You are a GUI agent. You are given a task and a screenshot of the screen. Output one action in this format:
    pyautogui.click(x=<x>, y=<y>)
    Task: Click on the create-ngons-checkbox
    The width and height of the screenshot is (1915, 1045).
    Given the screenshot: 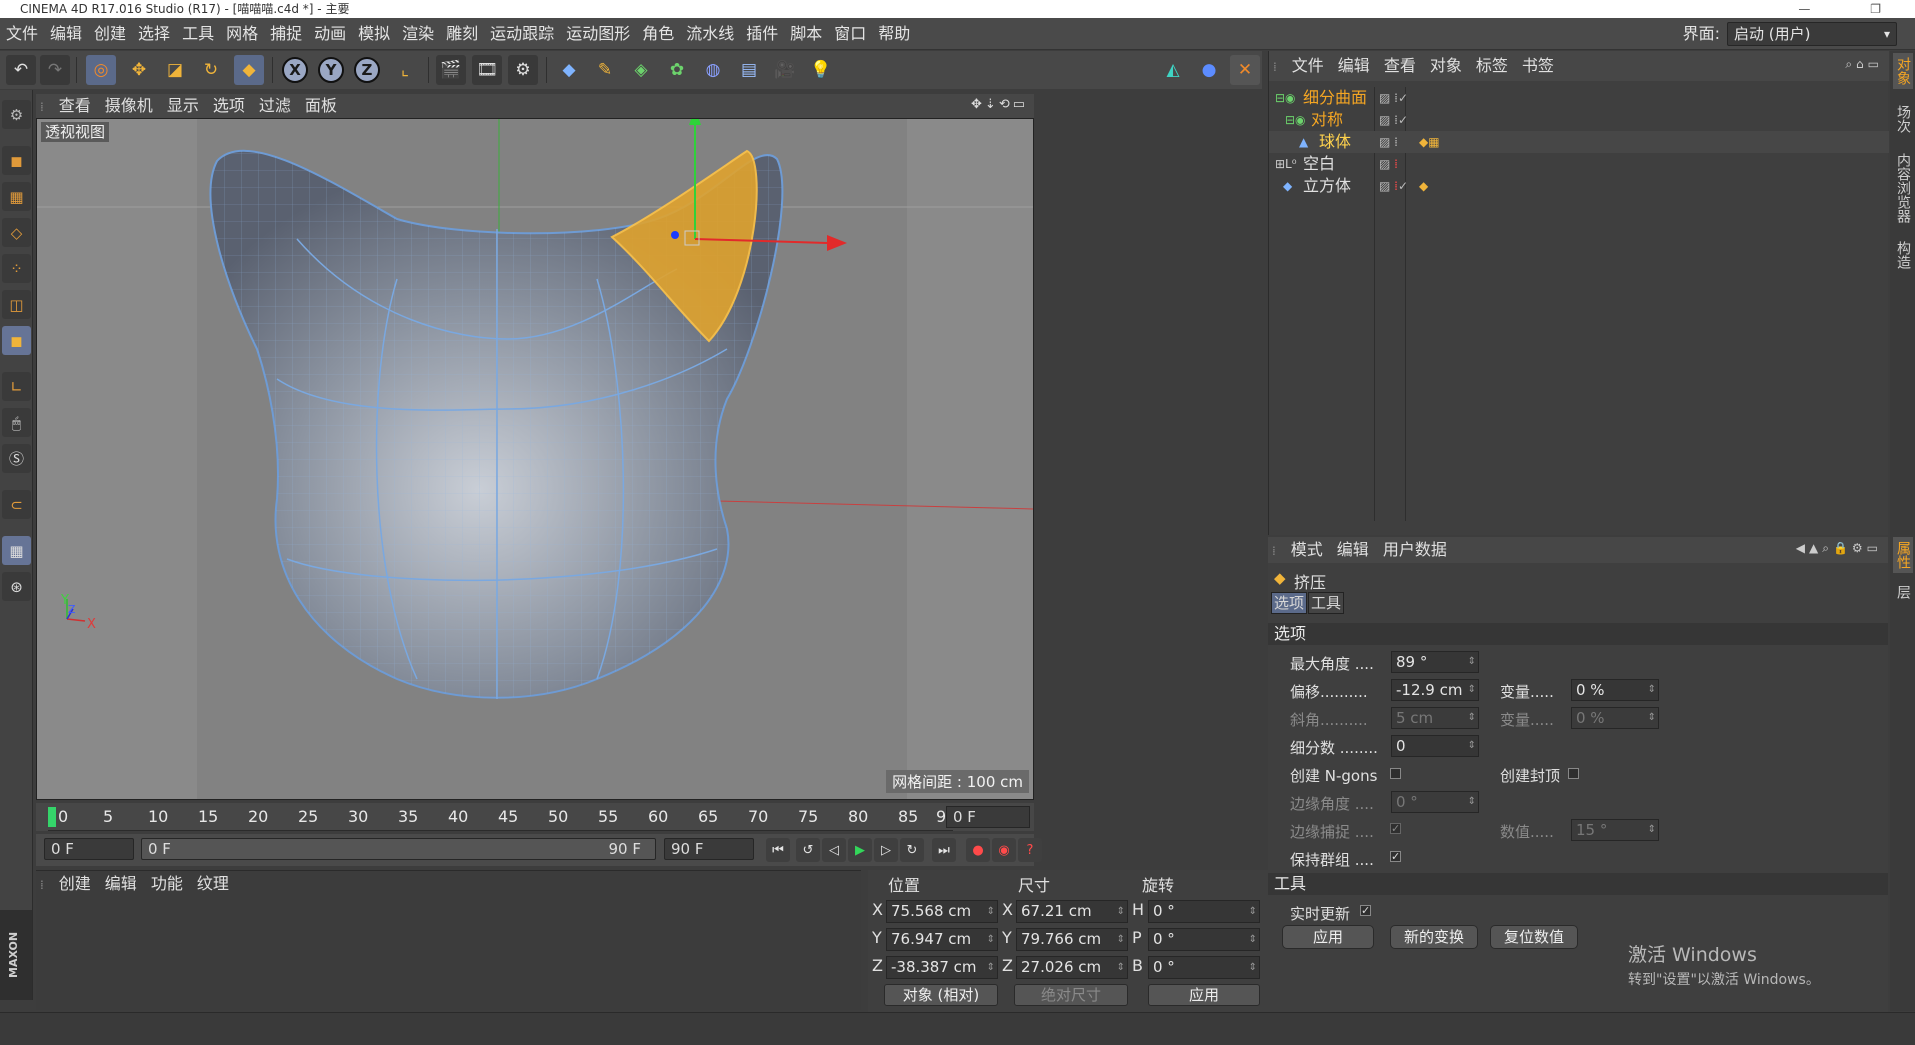 What is the action you would take?
    pyautogui.click(x=1395, y=773)
    